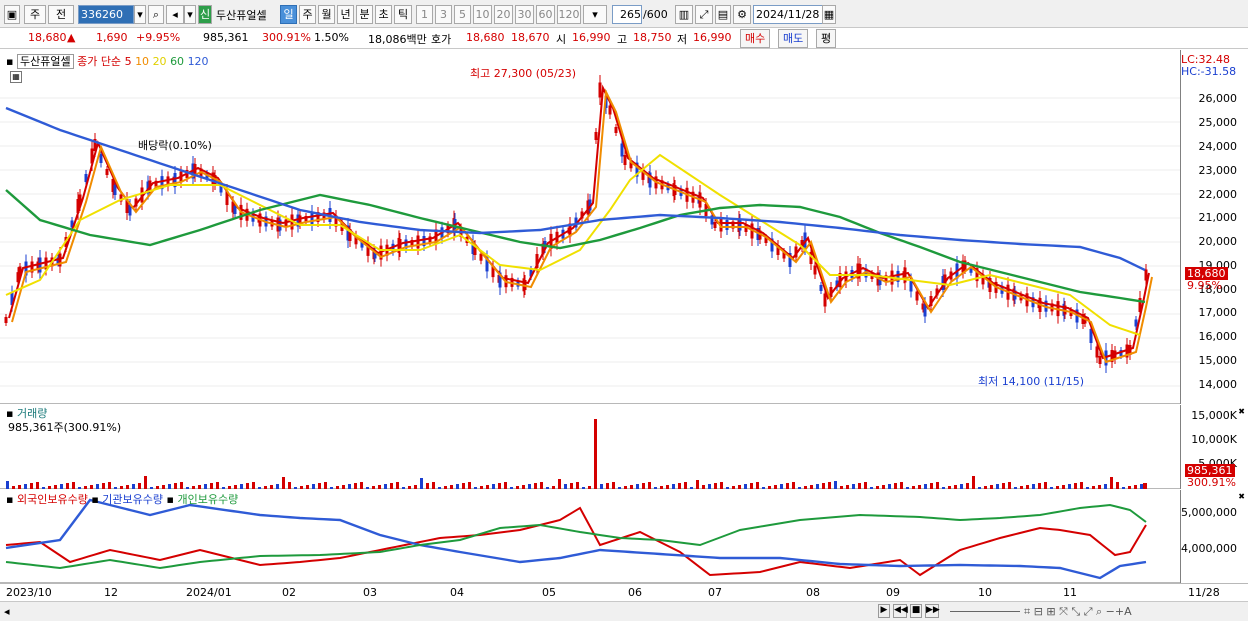  Describe the element at coordinates (159, 61) in the screenshot. I see `ma20-legend: 20` at that location.